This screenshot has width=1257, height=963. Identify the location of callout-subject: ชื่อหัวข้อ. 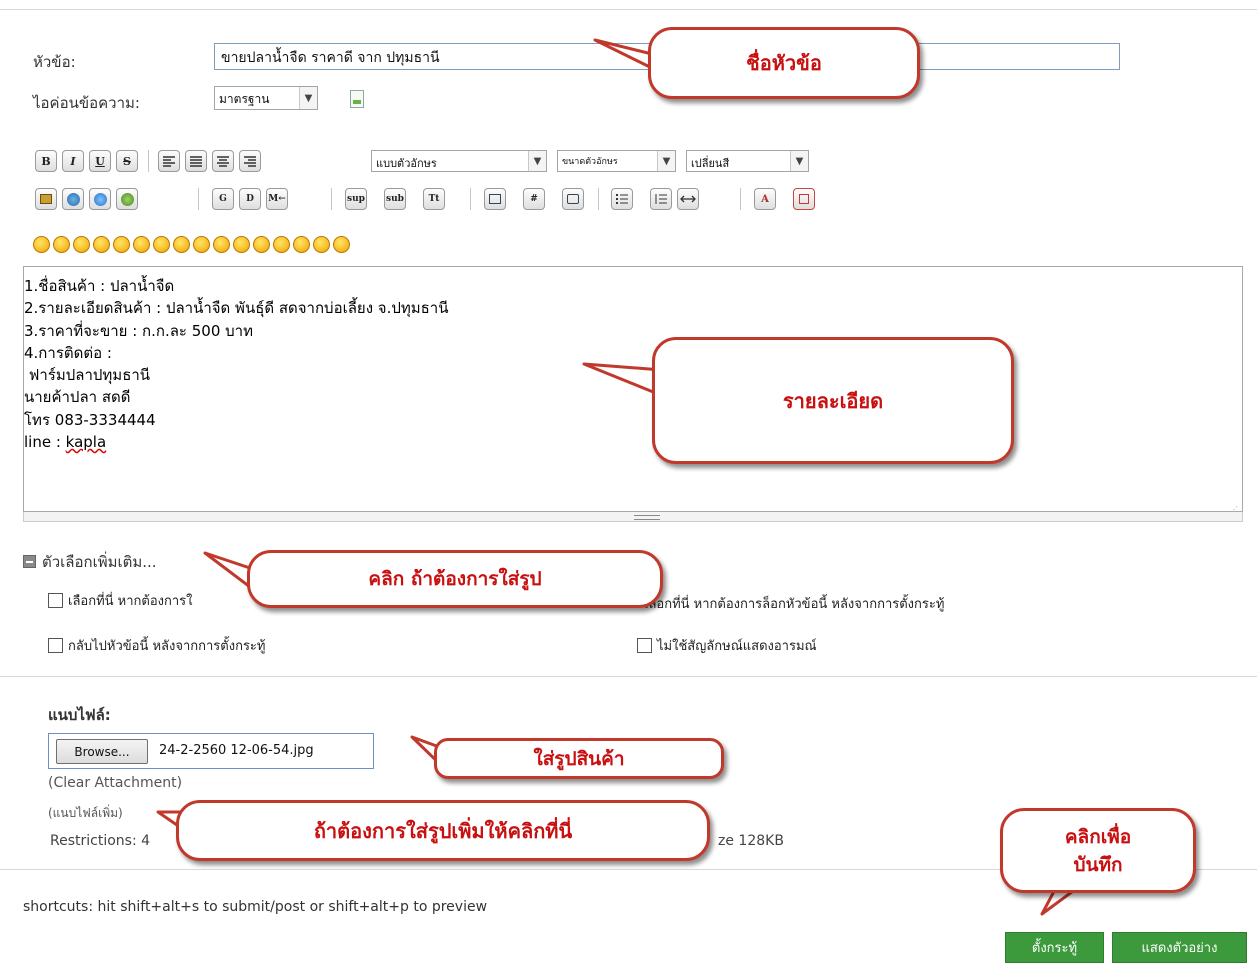
(784, 63).